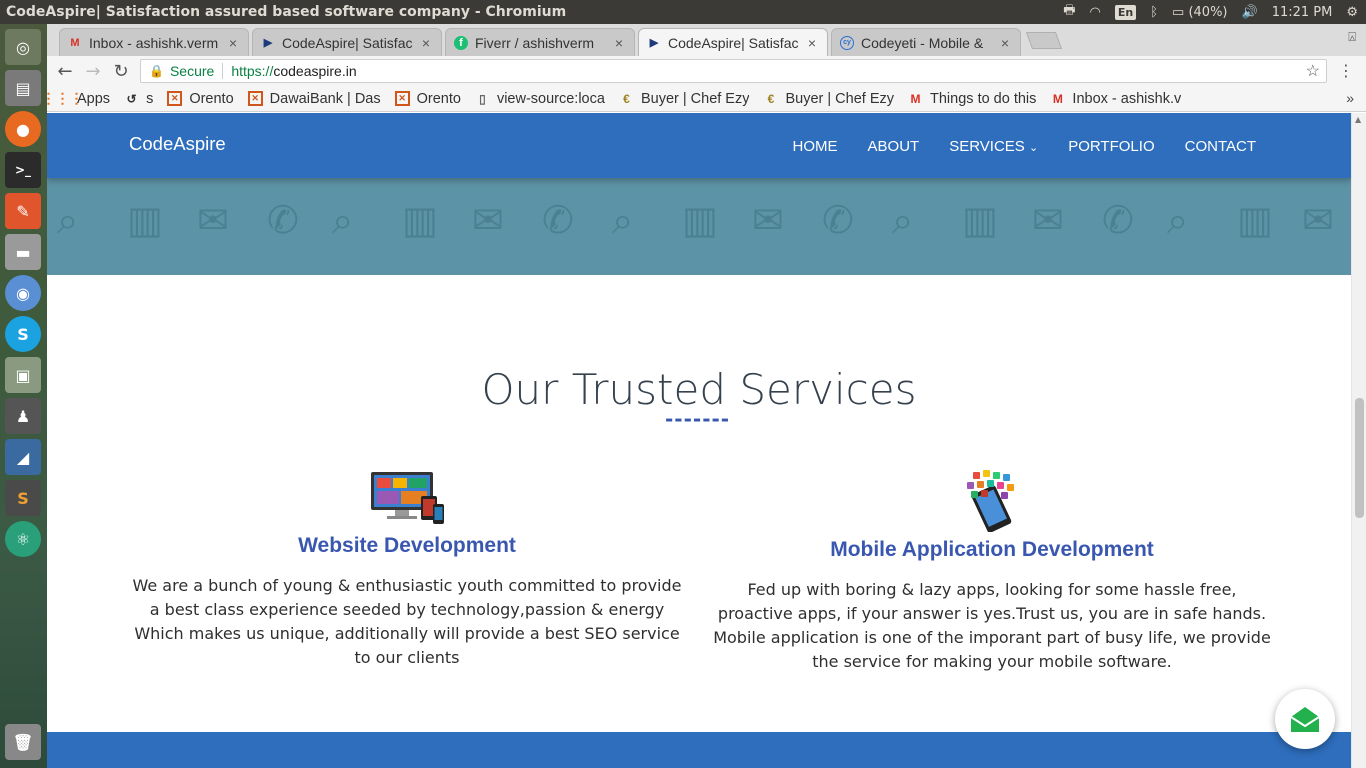  I want to click on files-icon: ▤, so click(23, 88).